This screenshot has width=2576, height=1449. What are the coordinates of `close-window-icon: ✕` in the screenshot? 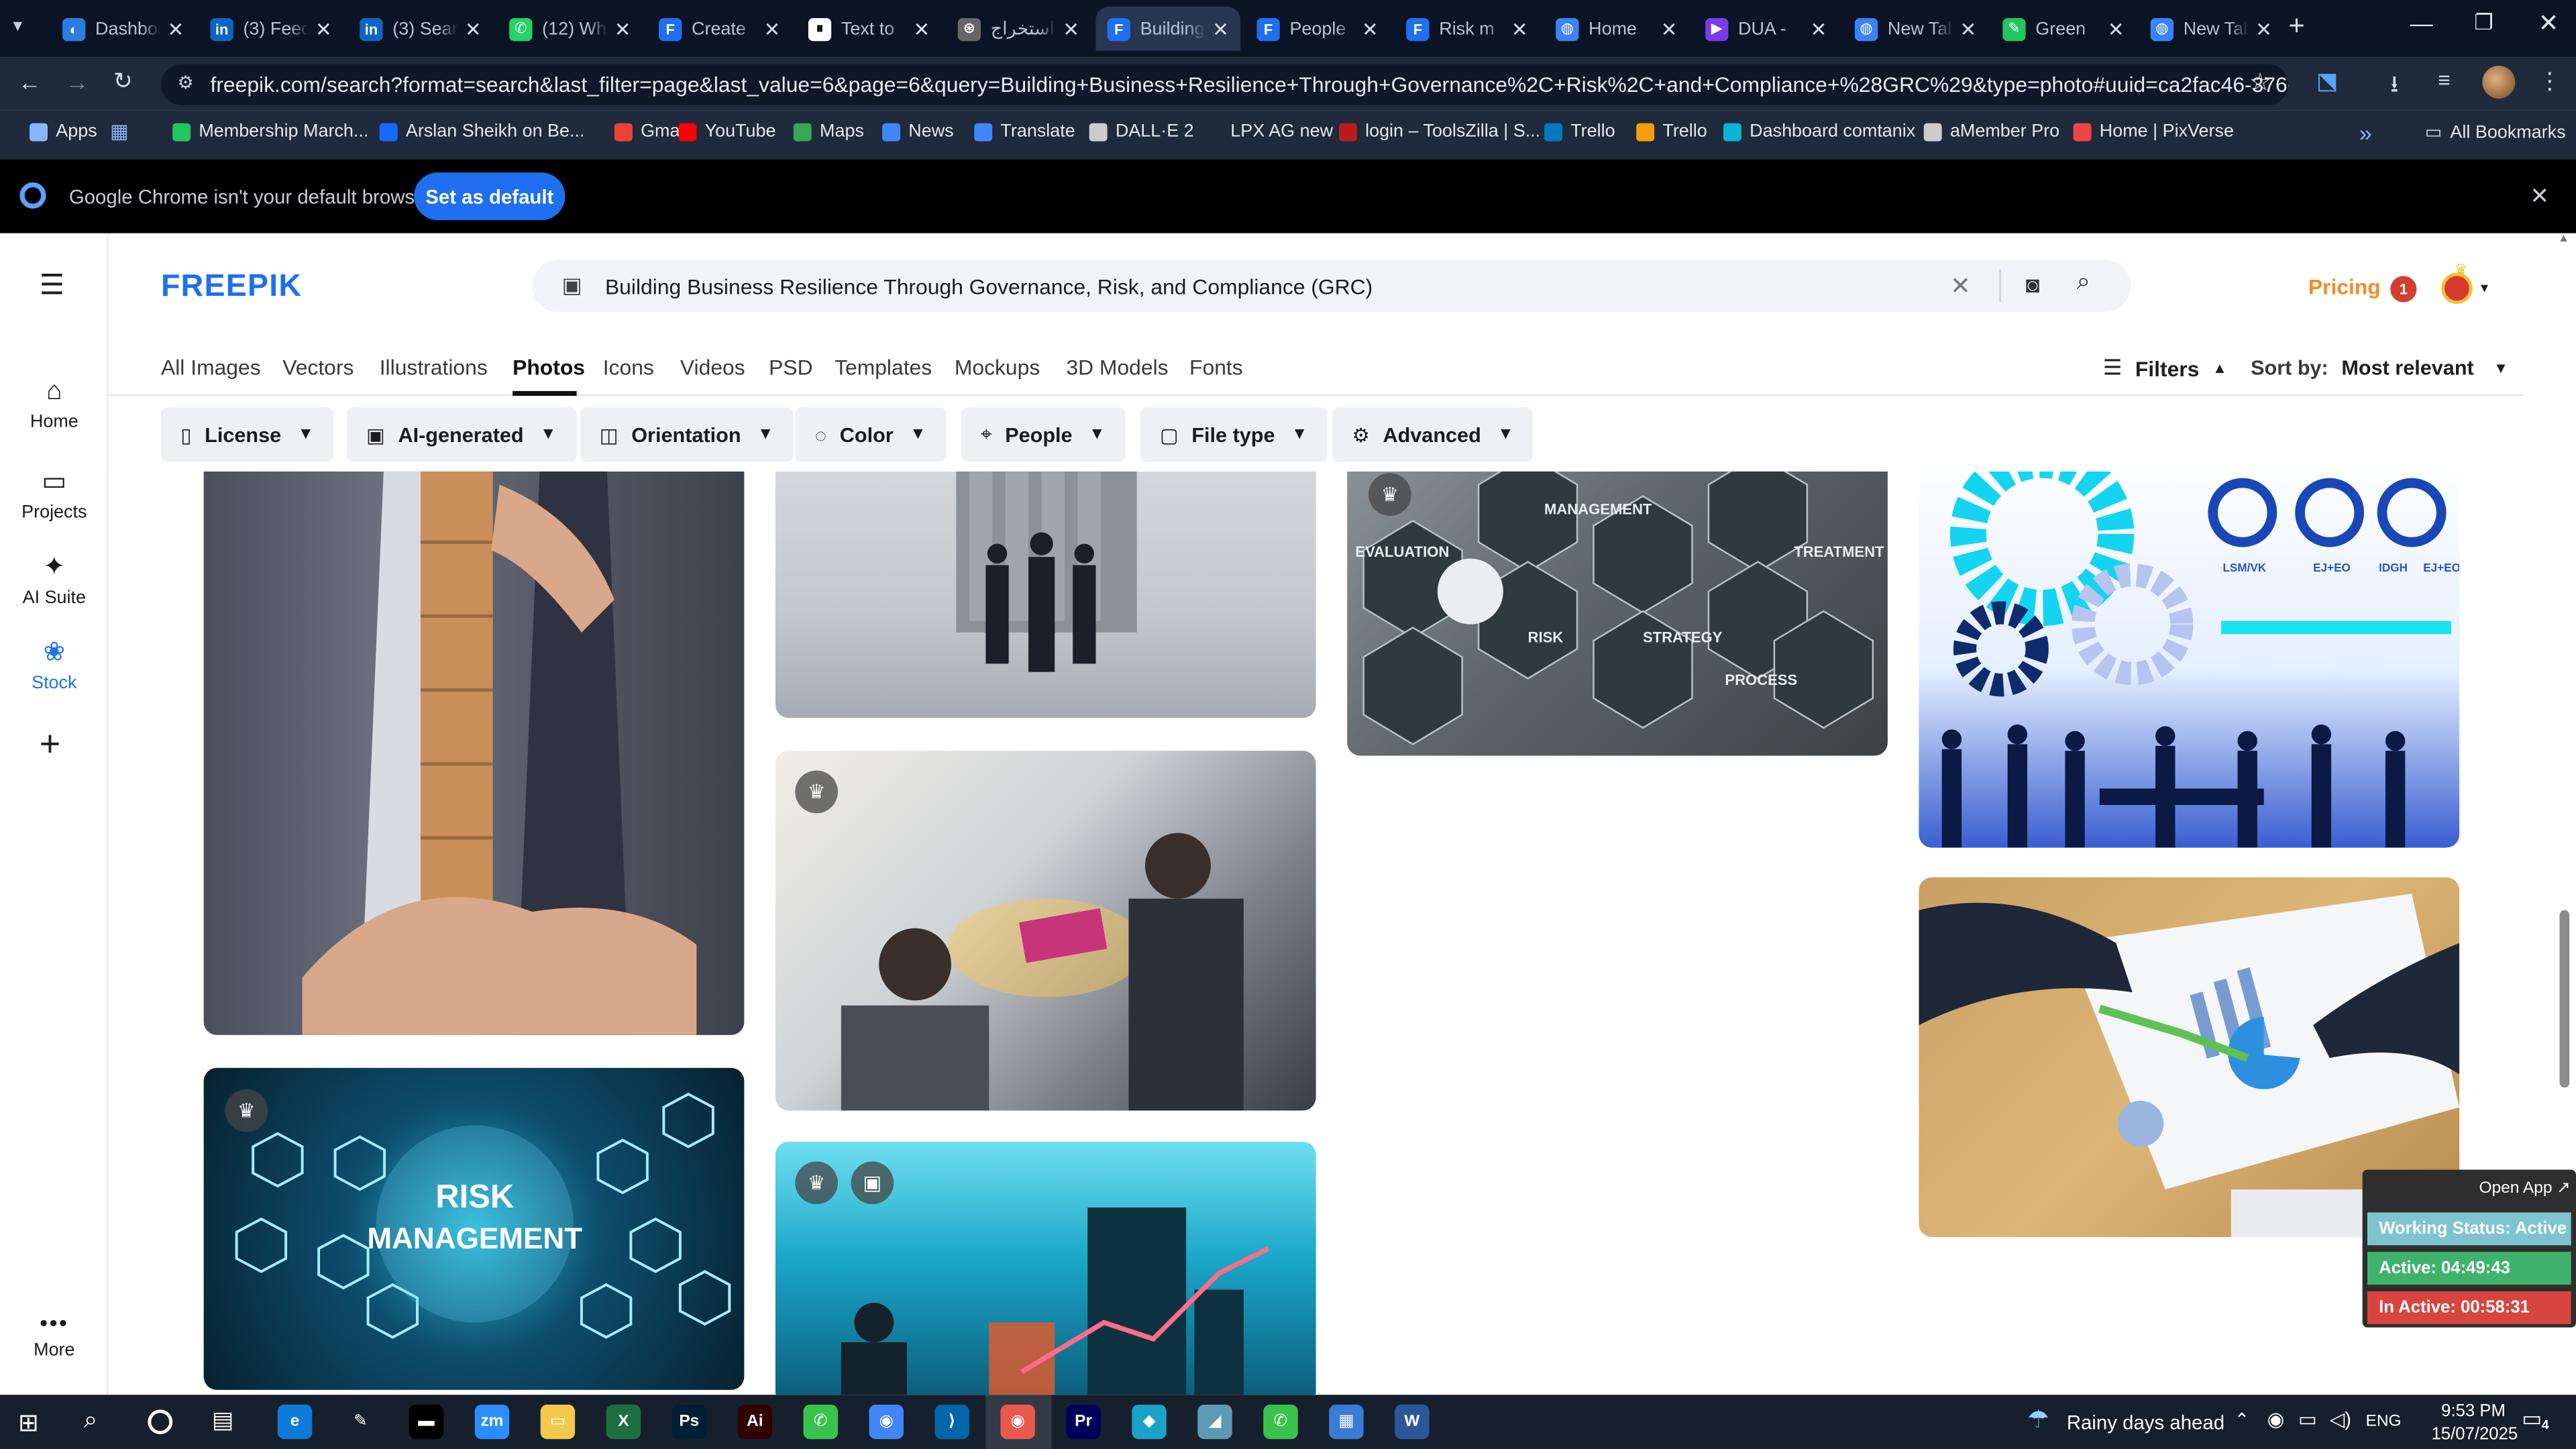 It's located at (2548, 23).